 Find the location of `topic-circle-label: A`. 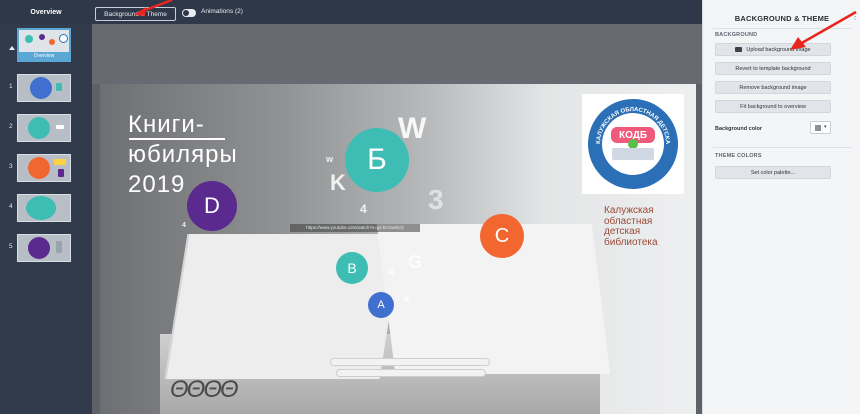

topic-circle-label: A is located at coordinates (381, 305).